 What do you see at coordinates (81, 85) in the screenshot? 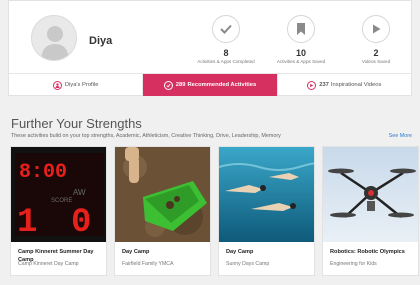
I see `tab-label: Diya's Profile` at bounding box center [81, 85].